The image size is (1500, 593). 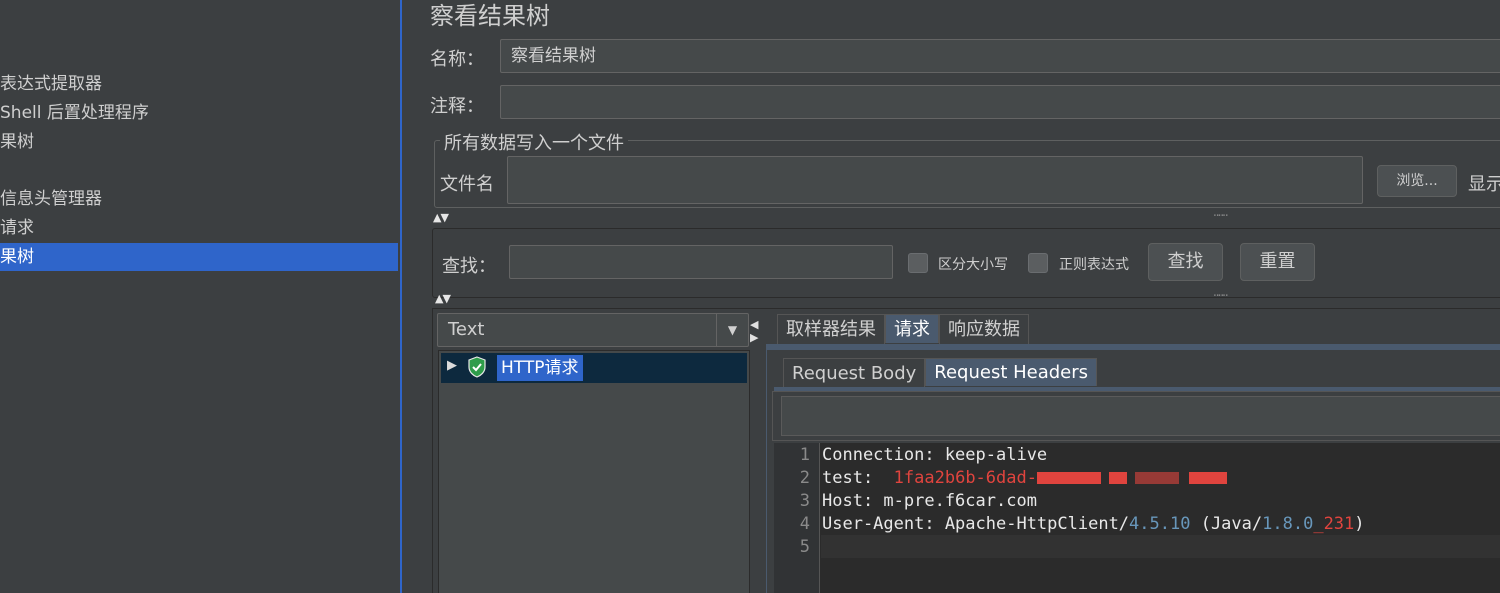 What do you see at coordinates (199, 257) in the screenshot?
I see `tree-item-result-tree-selected: 果树` at bounding box center [199, 257].